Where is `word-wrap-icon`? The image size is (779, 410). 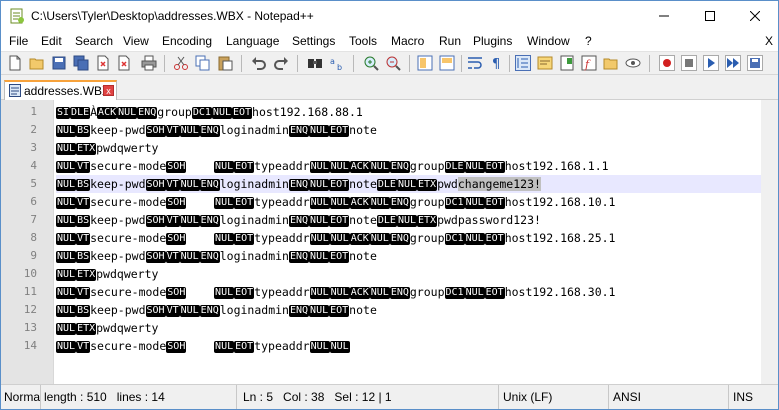 word-wrap-icon is located at coordinates (475, 63).